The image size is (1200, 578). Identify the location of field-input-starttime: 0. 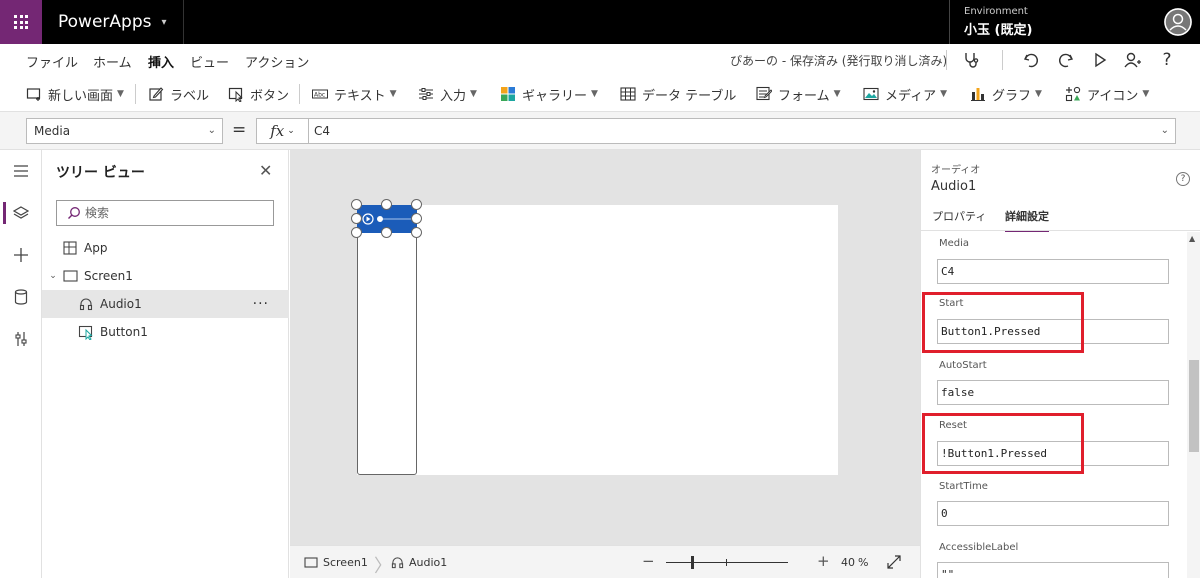
(1053, 513).